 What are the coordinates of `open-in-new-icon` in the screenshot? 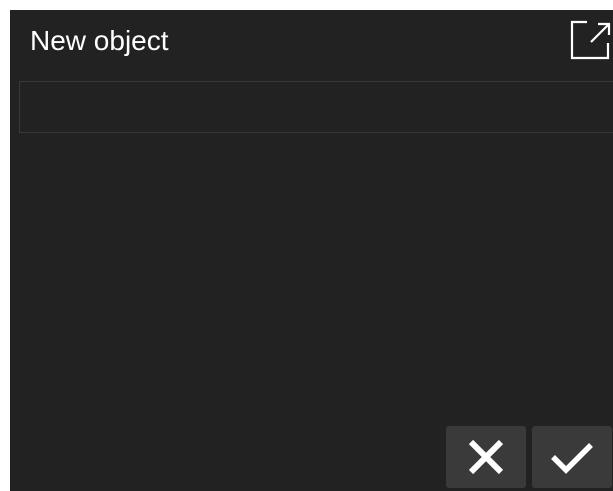 It's located at (590, 40).